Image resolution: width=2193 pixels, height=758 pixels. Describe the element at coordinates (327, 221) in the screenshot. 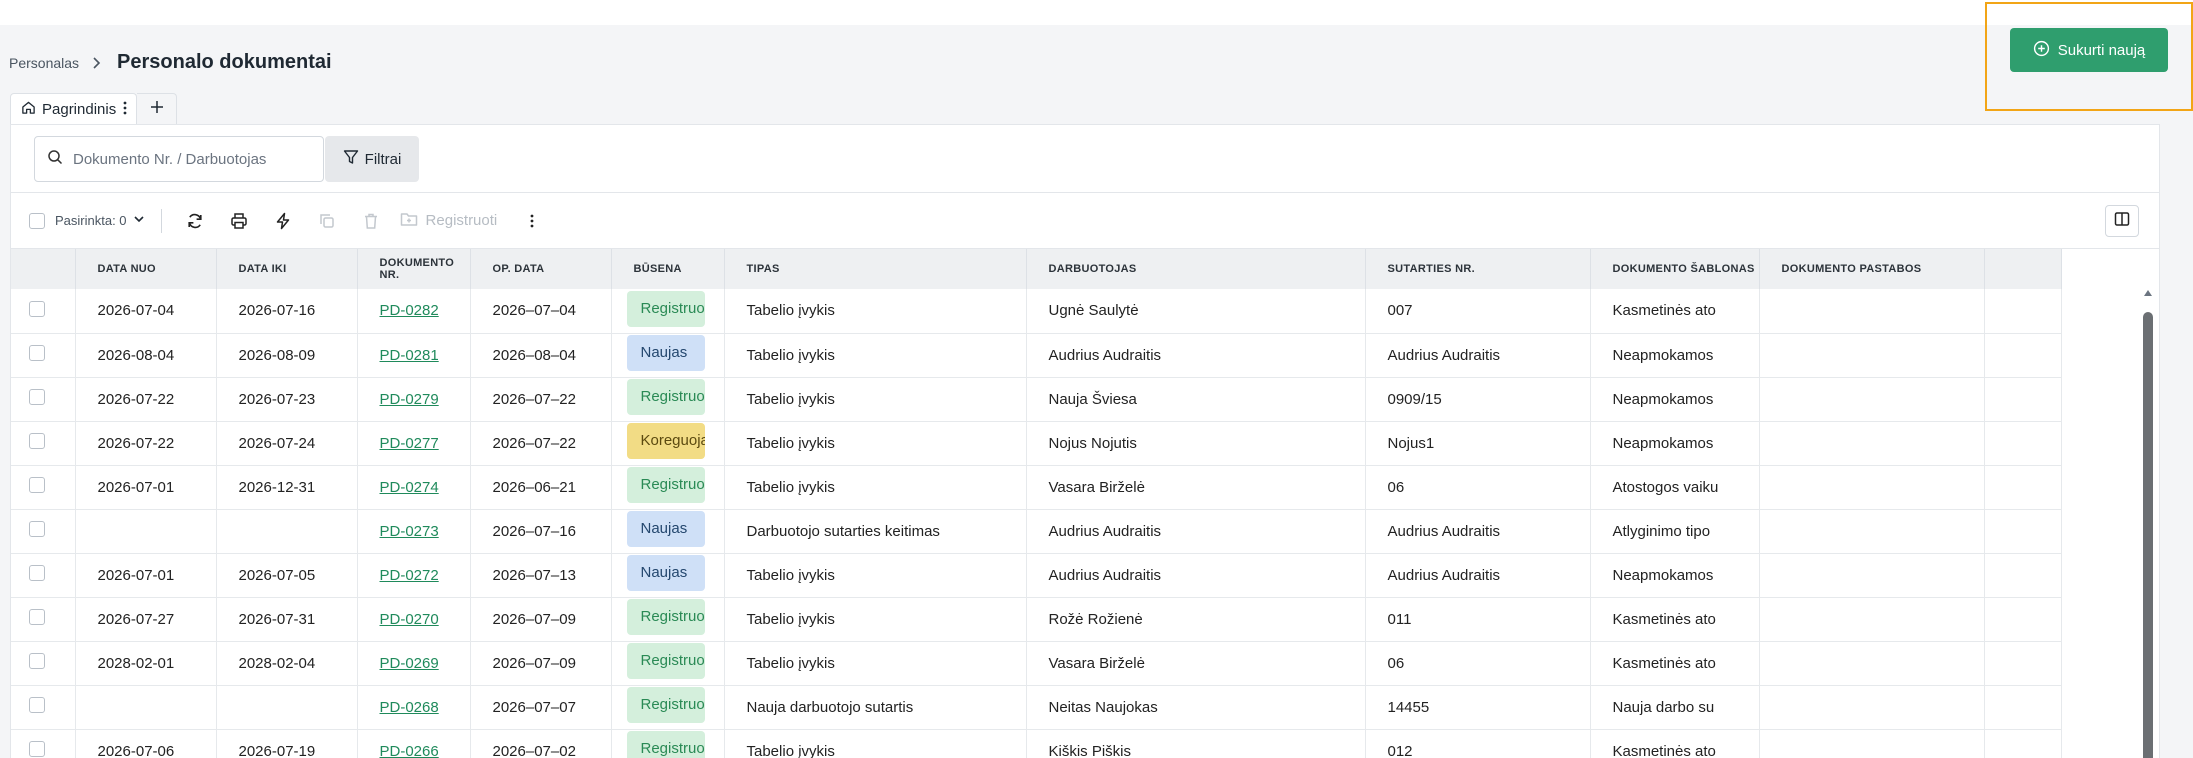

I see `copy-icon` at that location.